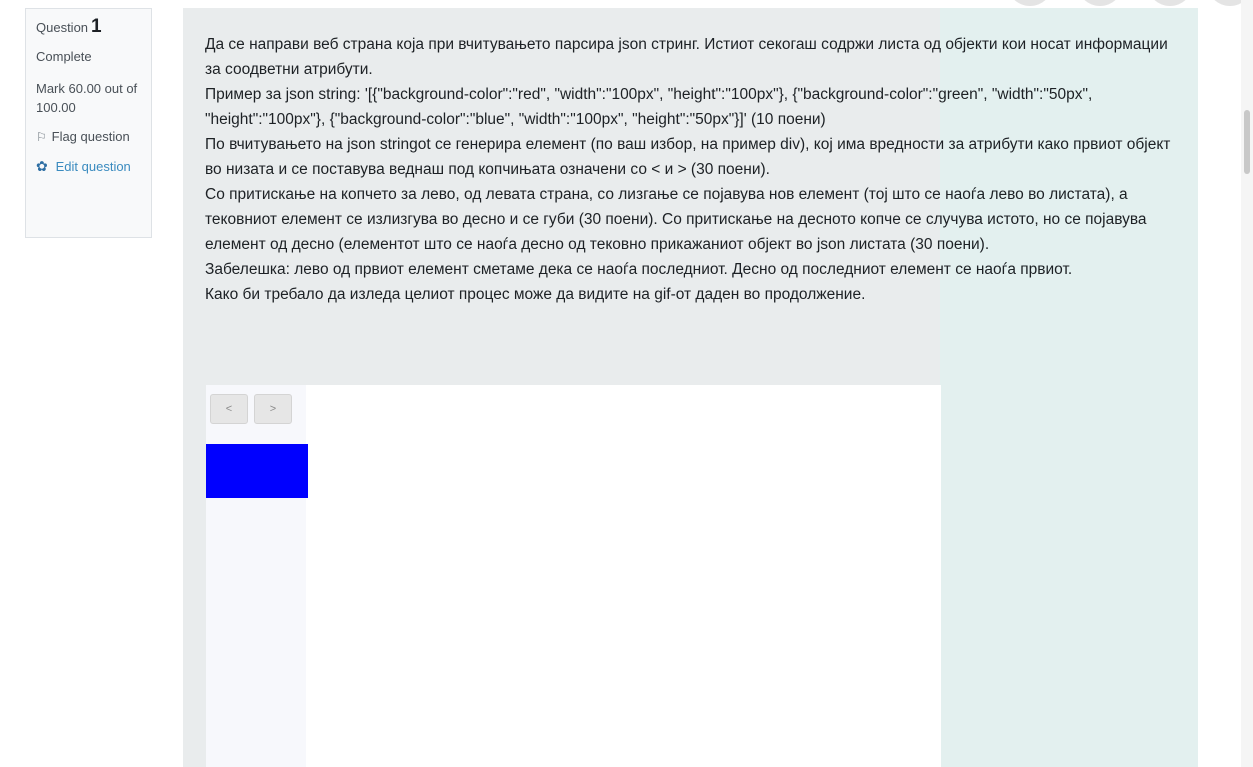 Image resolution: width=1253 pixels, height=767 pixels. What do you see at coordinates (96, 26) in the screenshot?
I see `question-number-value: 1` at bounding box center [96, 26].